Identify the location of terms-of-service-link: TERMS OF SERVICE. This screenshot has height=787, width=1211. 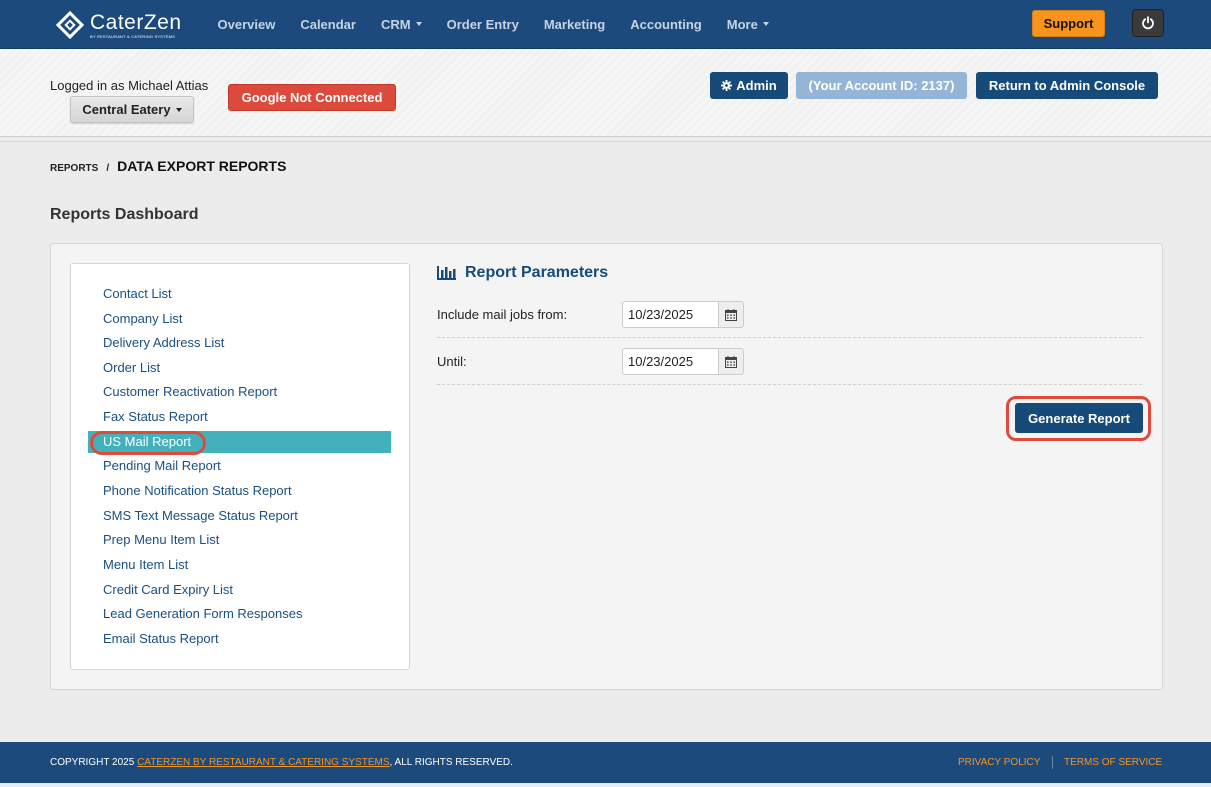
(1113, 762).